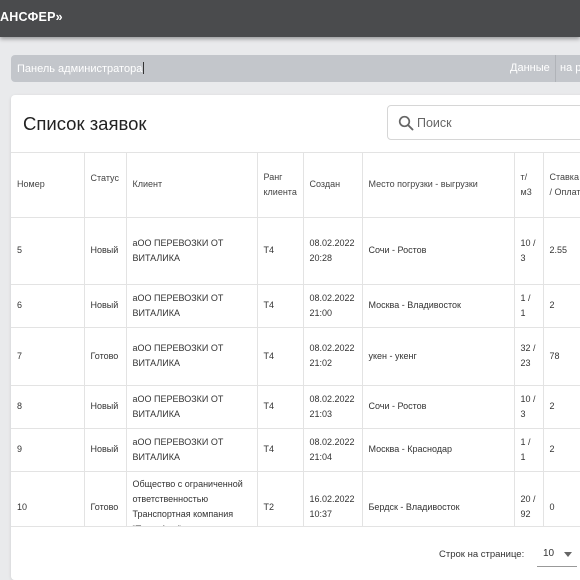  What do you see at coordinates (48, 251) in the screenshot?
I see `cell-number: 5` at bounding box center [48, 251].